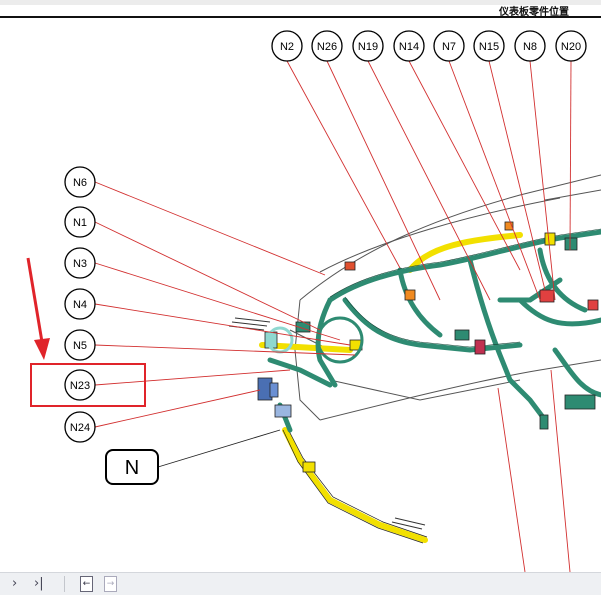  I want to click on svg-text: N5, so click(80, 346).